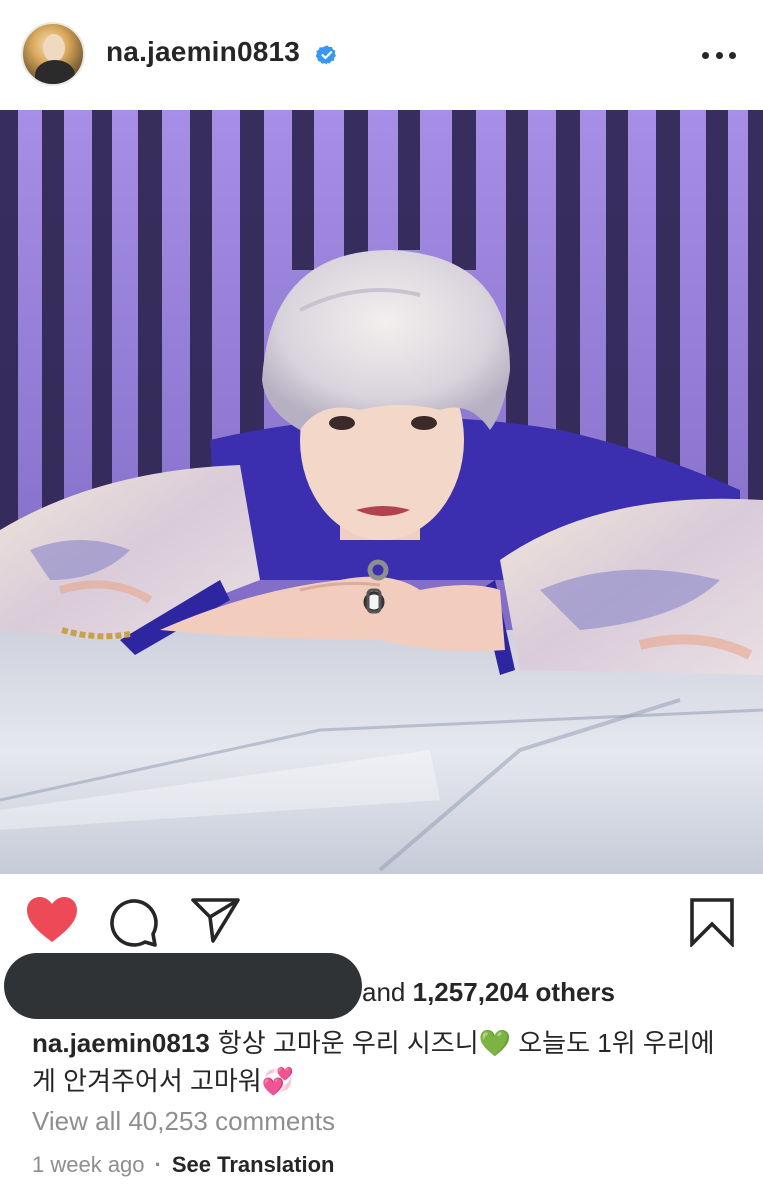  Describe the element at coordinates (203, 52) in the screenshot. I see `post-username: na.jaemin0813` at that location.